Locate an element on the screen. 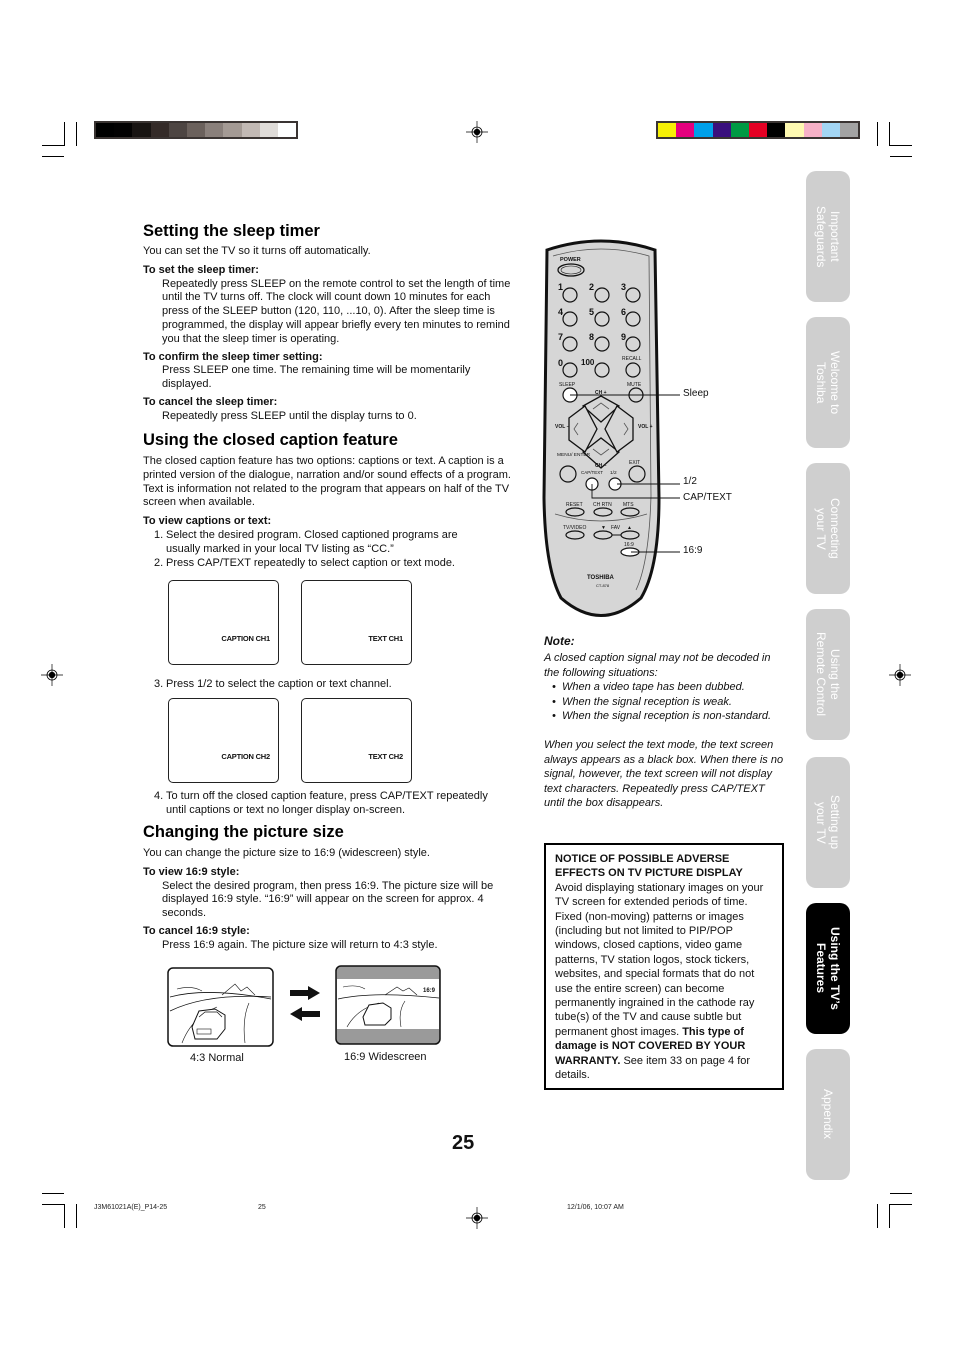  footer-timestamp: 12/1/06, 10:07 AM is located at coordinates (595, 1207).